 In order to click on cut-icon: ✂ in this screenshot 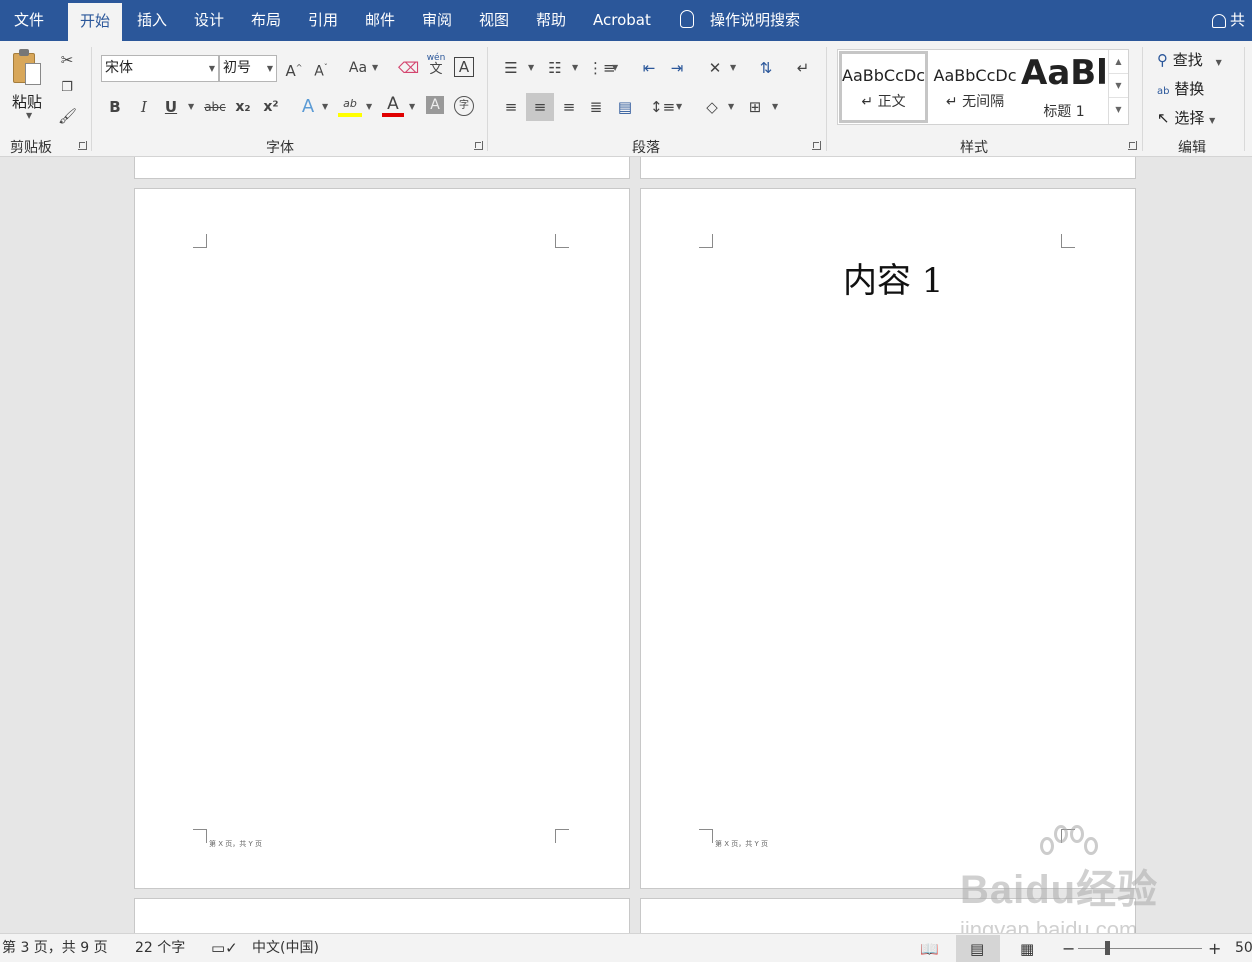, I will do `click(67, 60)`.